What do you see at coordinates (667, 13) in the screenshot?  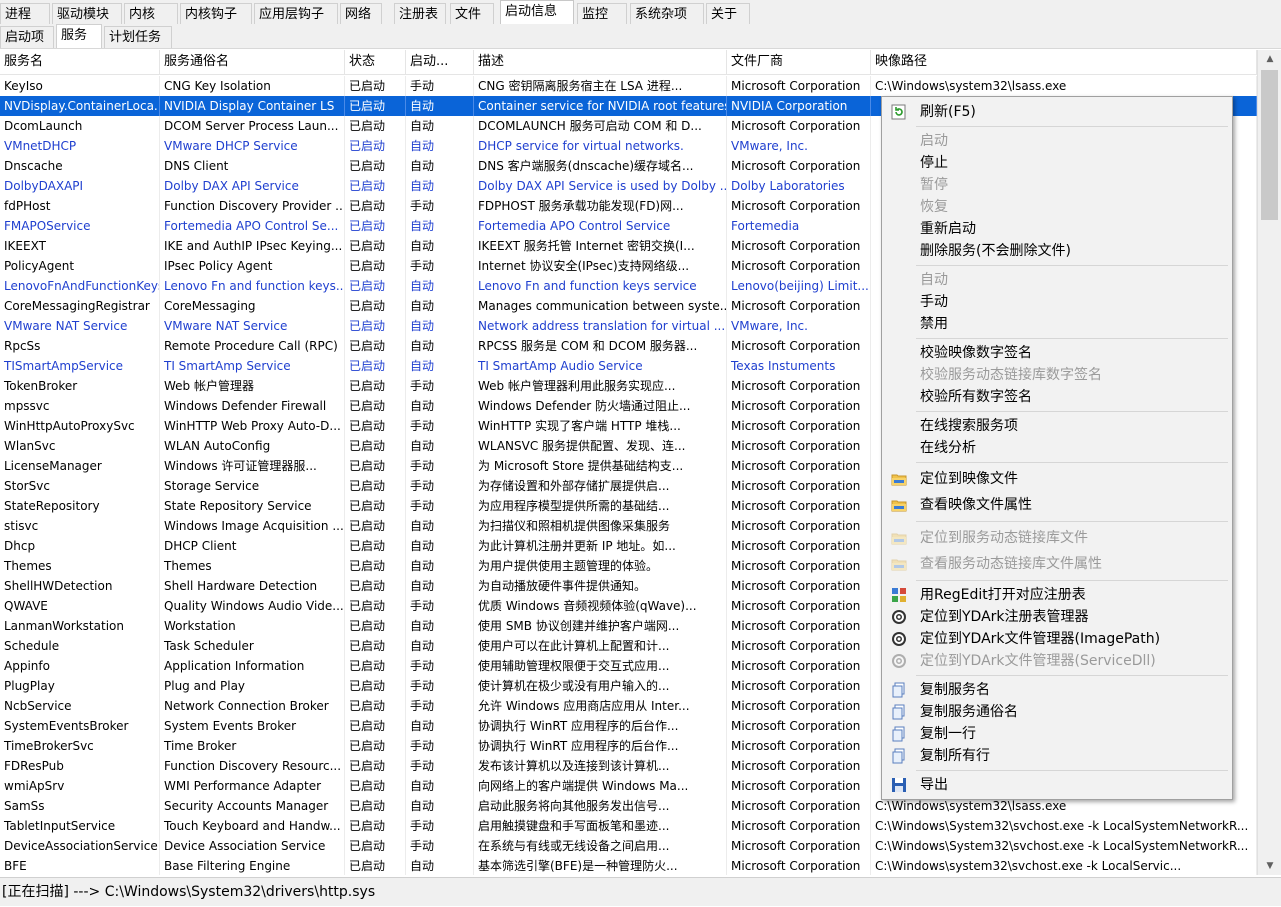 I see `tab-10: 系统杂项` at bounding box center [667, 13].